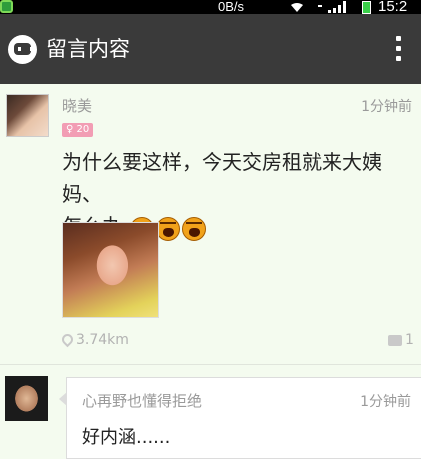  Describe the element at coordinates (142, 400) in the screenshot. I see `reply-username: 心再野也懂得拒绝` at that location.